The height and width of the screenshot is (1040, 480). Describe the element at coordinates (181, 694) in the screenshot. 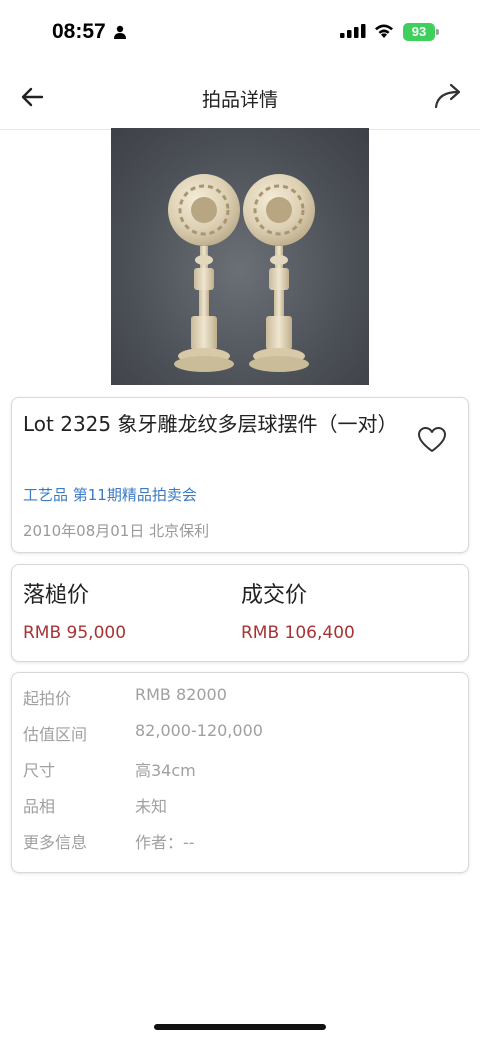

I see `detail-value: RMB 82000` at that location.